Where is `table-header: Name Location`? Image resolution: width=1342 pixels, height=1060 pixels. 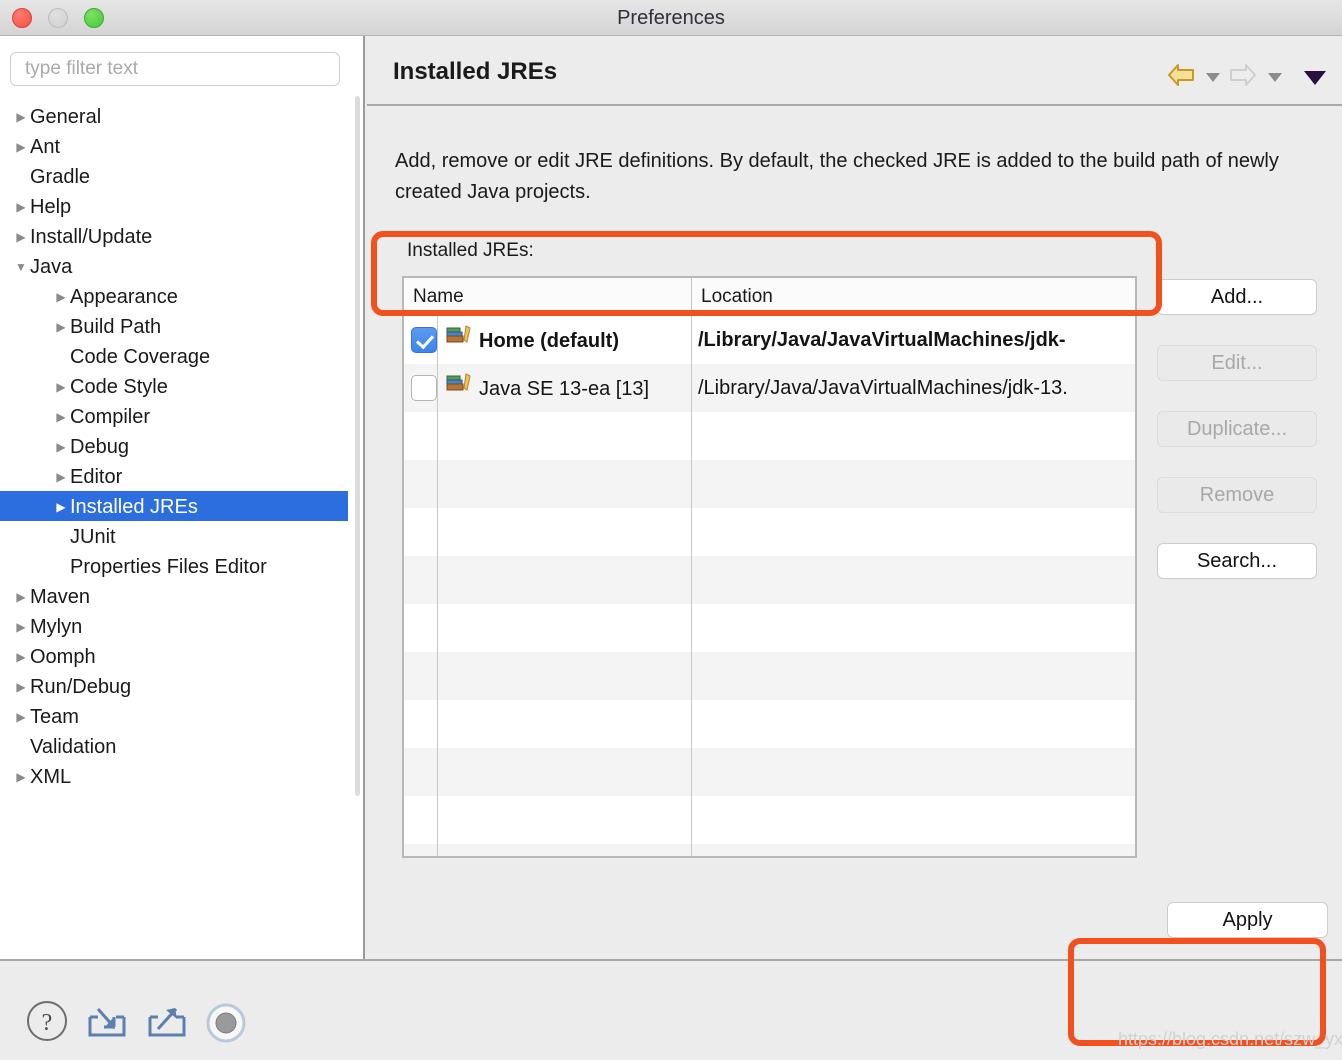 table-header: Name Location is located at coordinates (769, 297).